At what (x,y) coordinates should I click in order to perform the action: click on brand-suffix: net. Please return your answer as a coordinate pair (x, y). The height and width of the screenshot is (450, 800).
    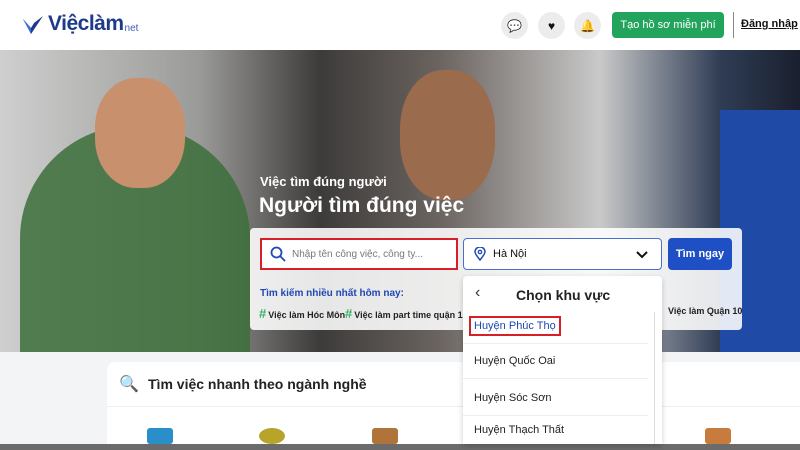
    Looking at the image, I should click on (131, 28).